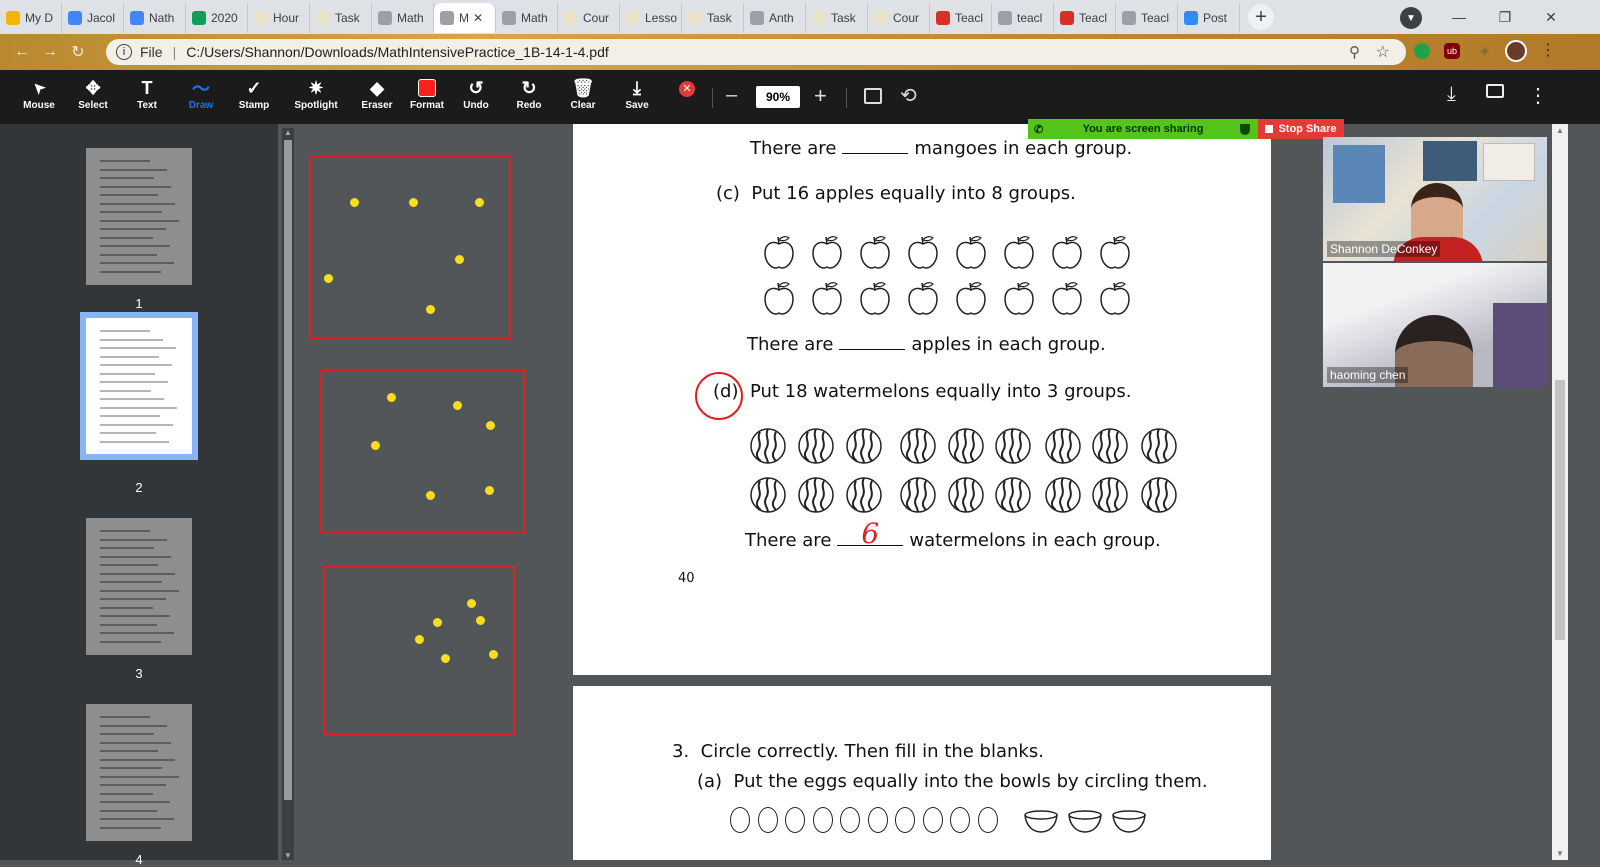 The image size is (1600, 867). I want to click on browser-tab: Post, so click(1209, 18).